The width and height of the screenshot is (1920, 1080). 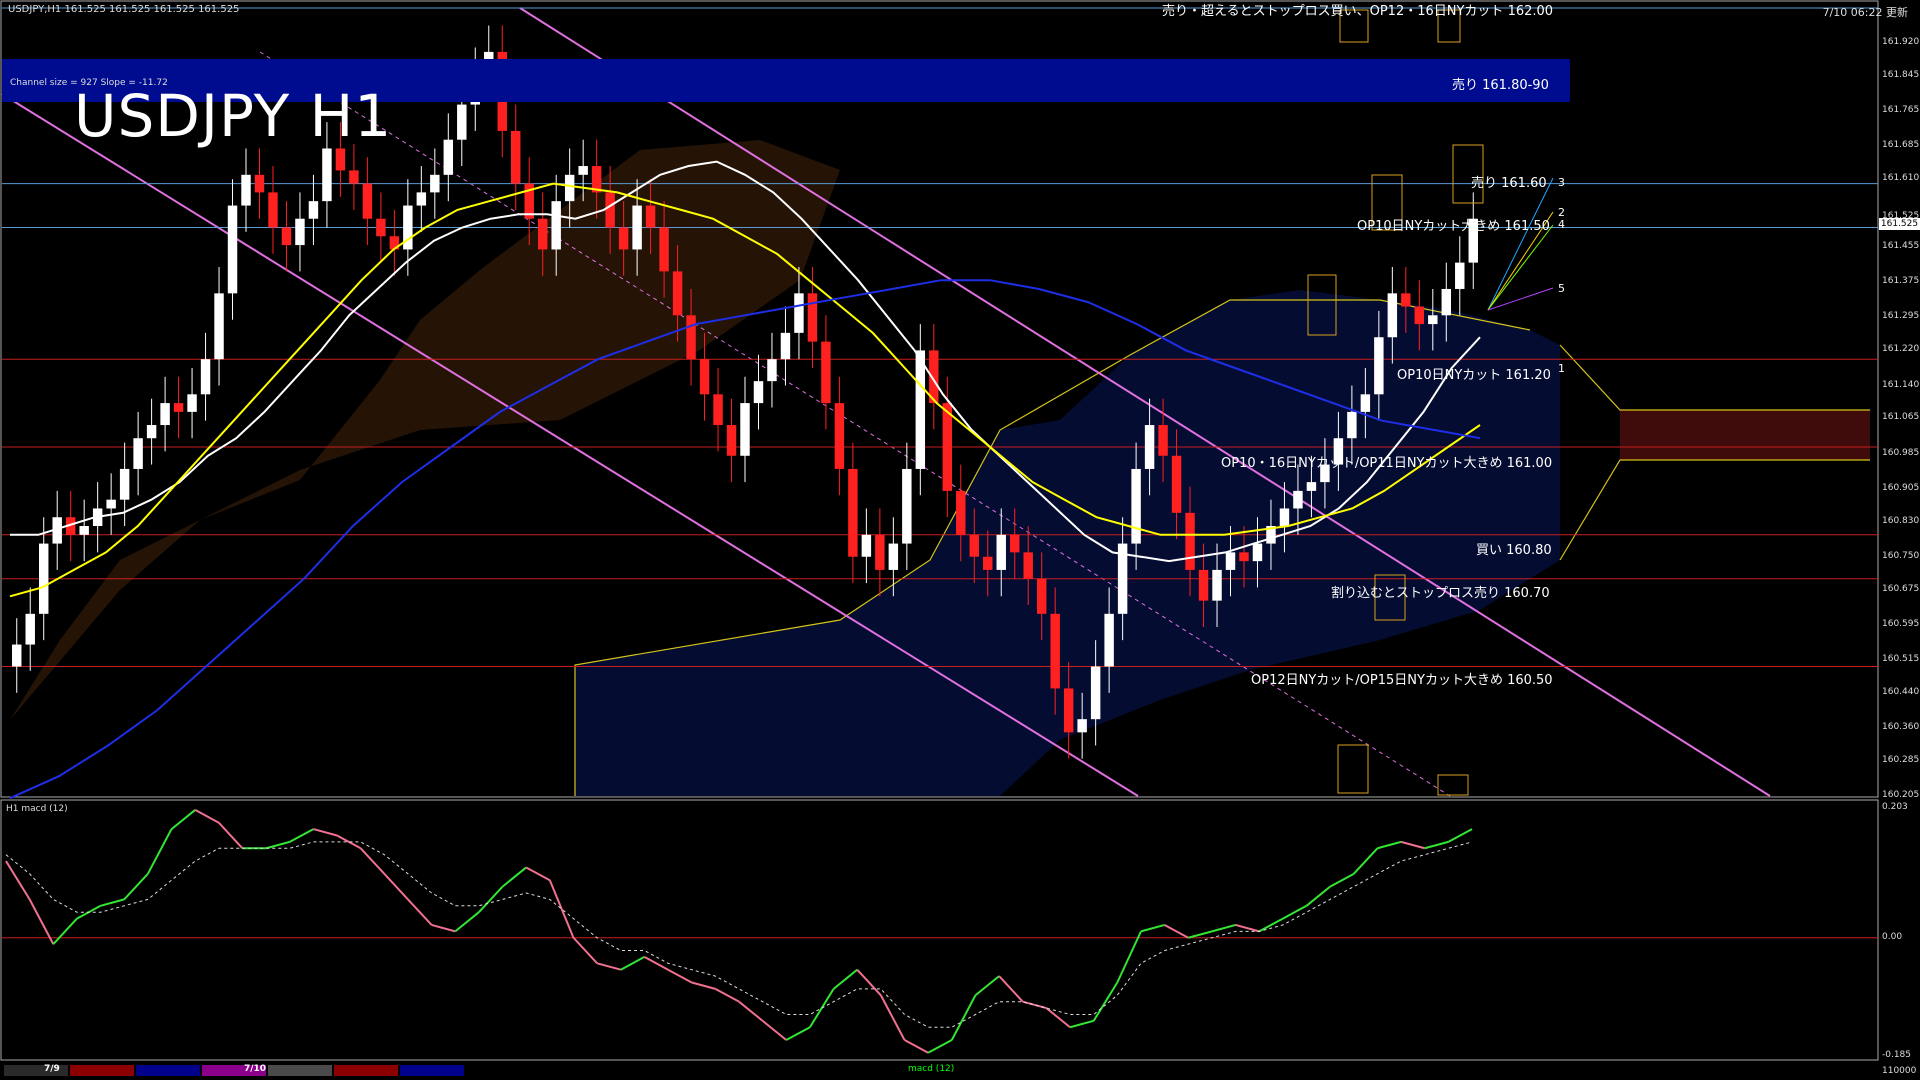 What do you see at coordinates (1901, 281) in the screenshot?
I see `price-tick: 161.375` at bounding box center [1901, 281].